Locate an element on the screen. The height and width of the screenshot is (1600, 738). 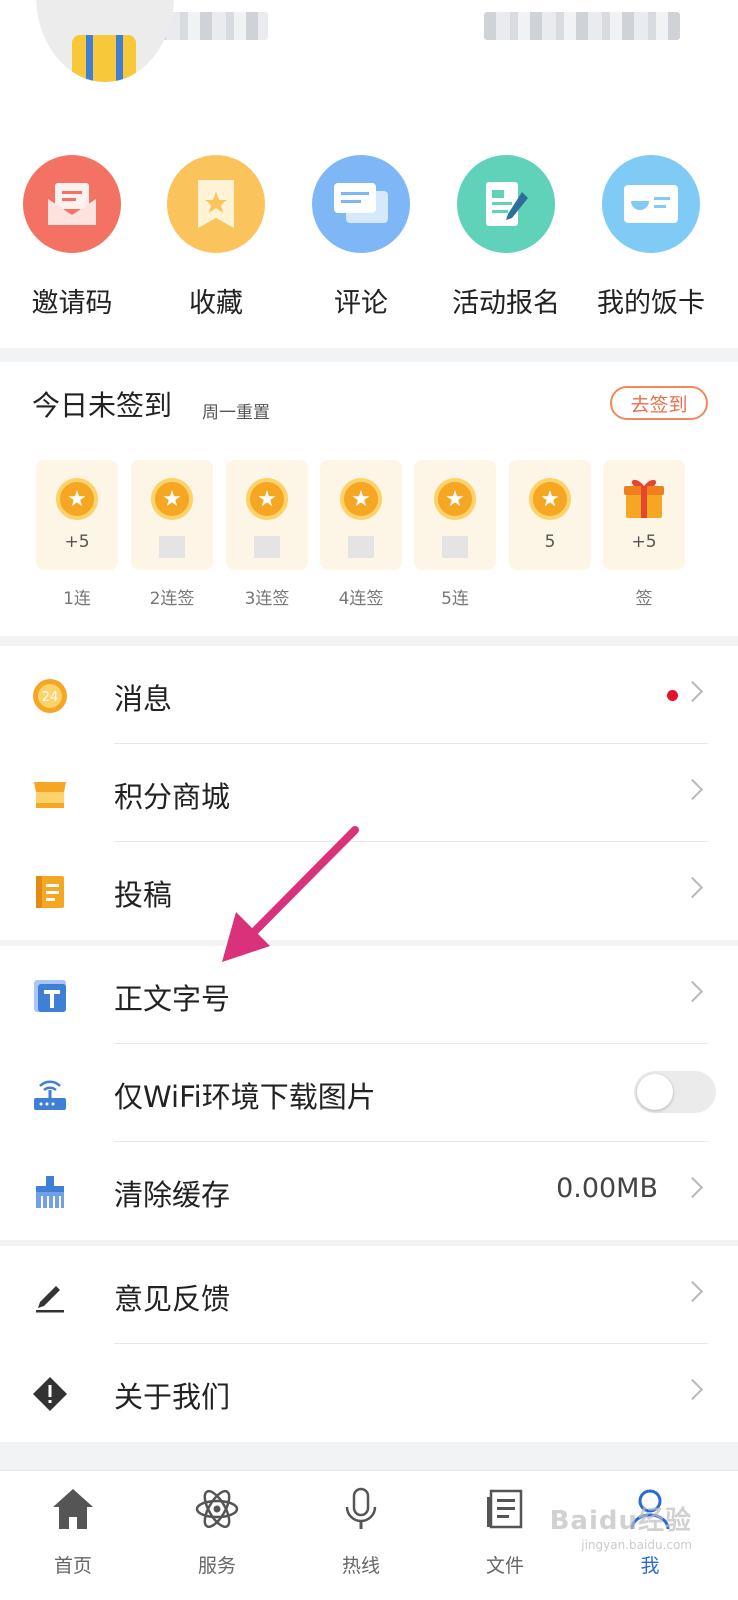
tab-services: 服务 is located at coordinates (217, 1531).